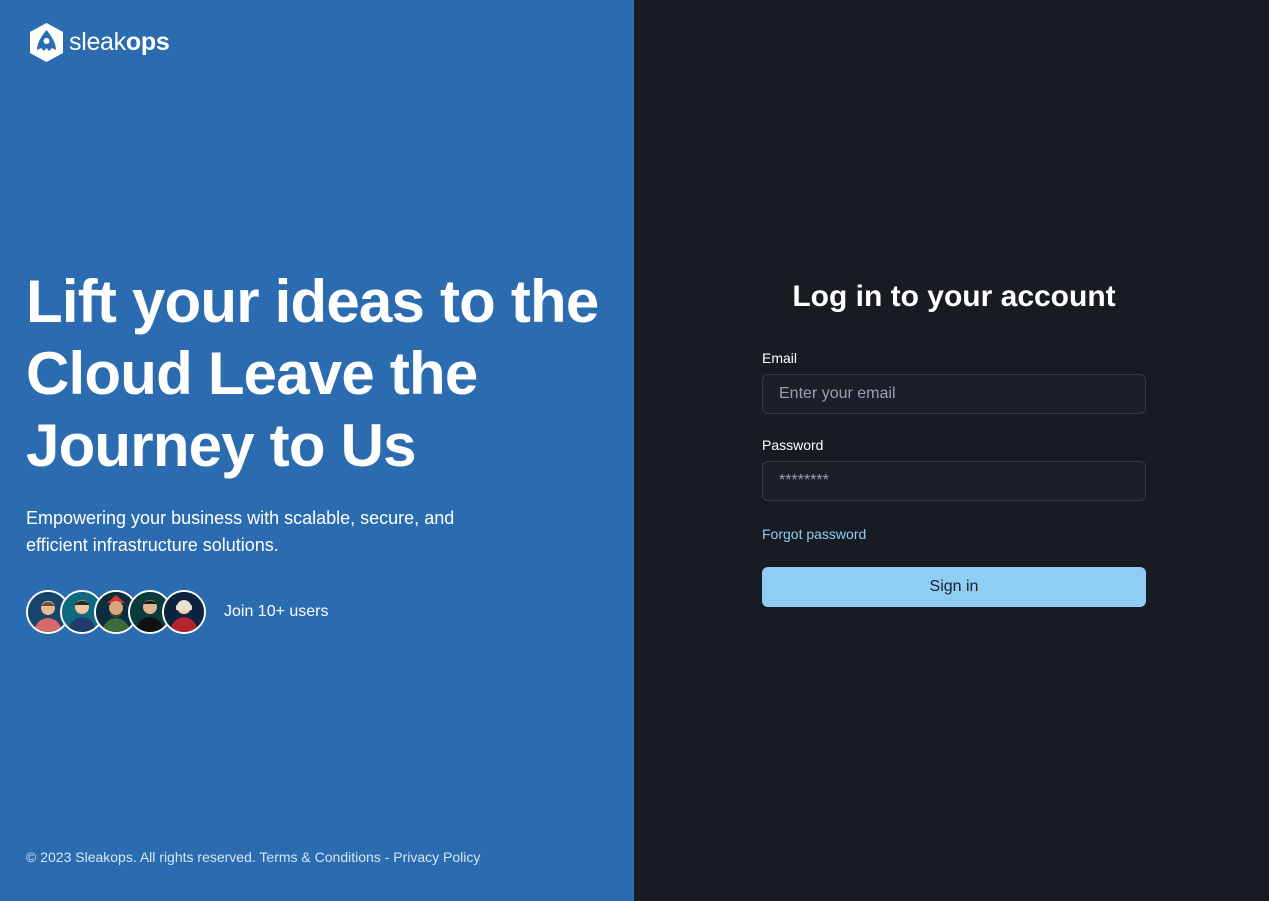 Image resolution: width=1269 pixels, height=901 pixels. What do you see at coordinates (116, 612) in the screenshot?
I see `avatar-stack` at bounding box center [116, 612].